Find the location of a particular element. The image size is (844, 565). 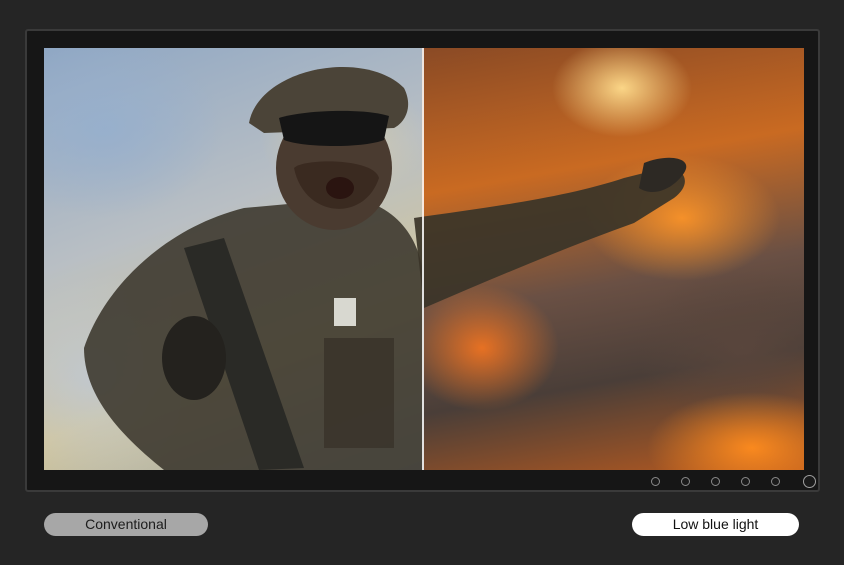

monitor-control-buttons is located at coordinates (715, 481).